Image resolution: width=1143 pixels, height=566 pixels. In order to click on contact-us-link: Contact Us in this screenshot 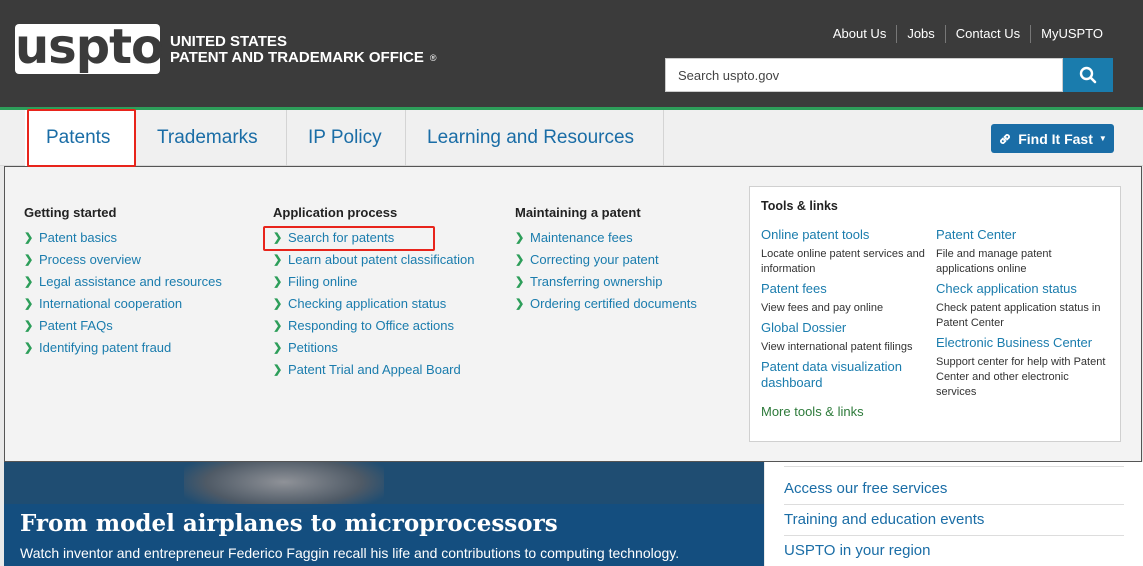, I will do `click(989, 34)`.